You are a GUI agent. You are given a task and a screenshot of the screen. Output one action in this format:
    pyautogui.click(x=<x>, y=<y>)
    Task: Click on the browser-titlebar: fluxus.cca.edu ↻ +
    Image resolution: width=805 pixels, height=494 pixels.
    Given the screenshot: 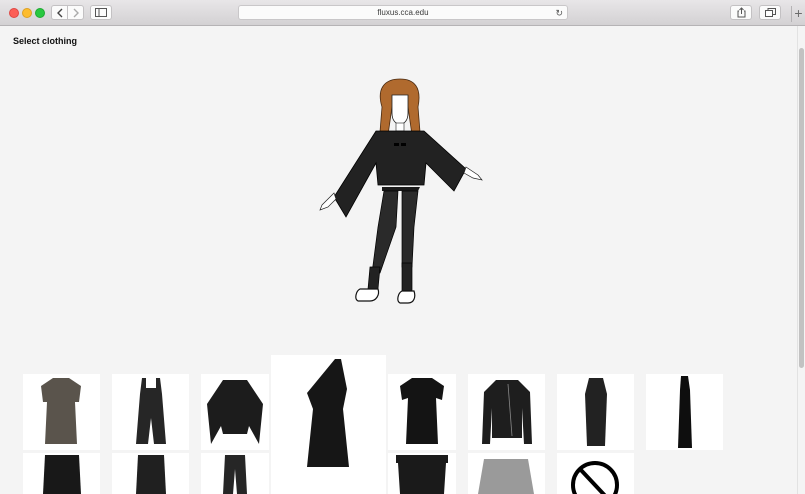 What is the action you would take?
    pyautogui.click(x=402, y=13)
    